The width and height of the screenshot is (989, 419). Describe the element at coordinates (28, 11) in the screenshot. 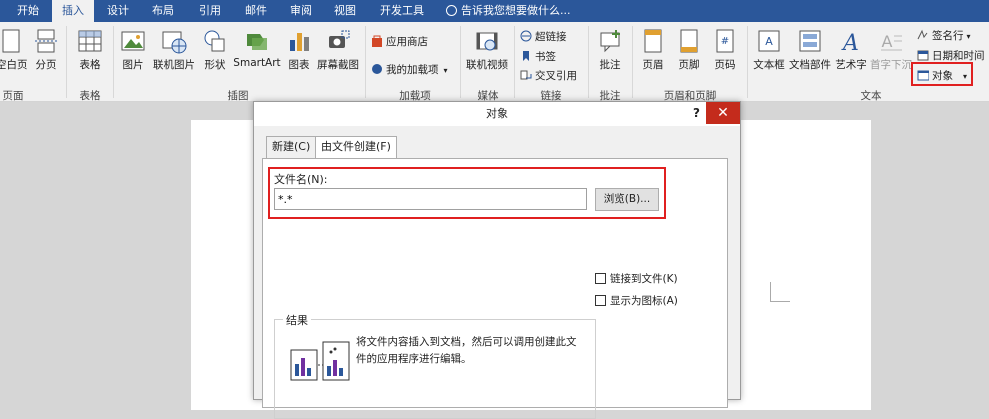

I see `tab-home: 开始` at that location.